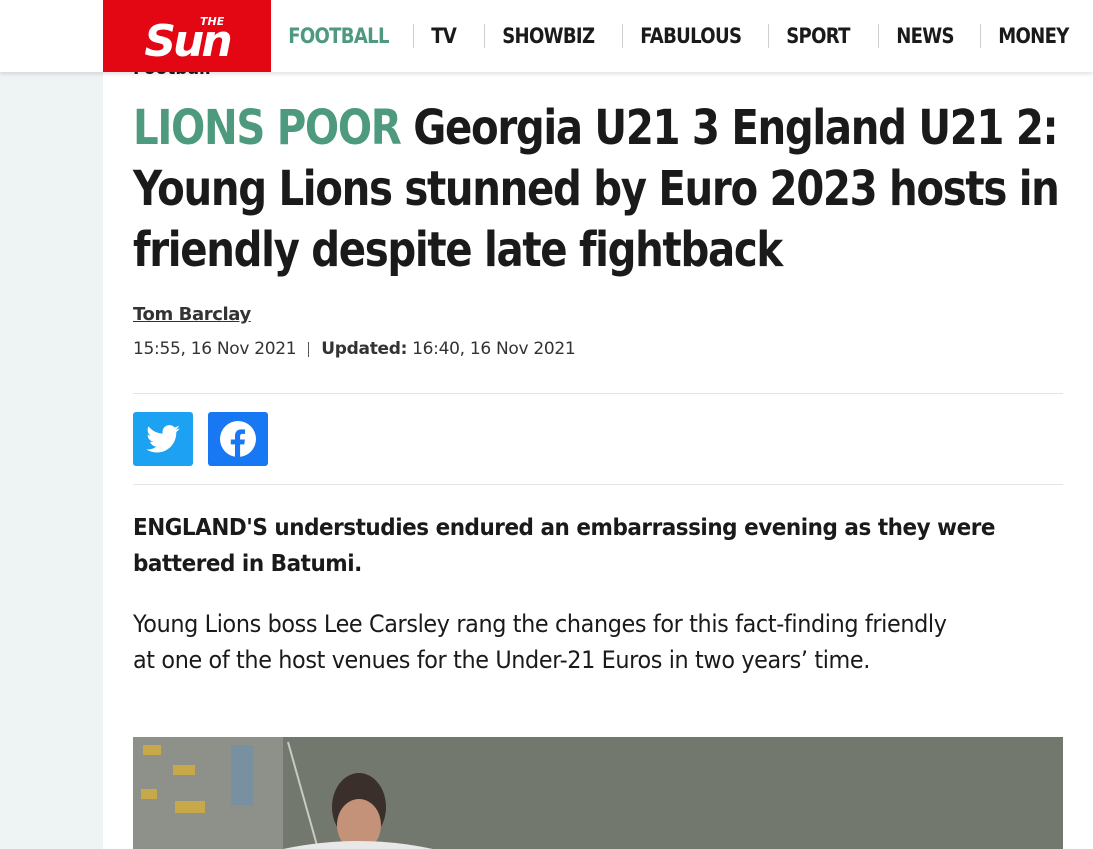 Image resolution: width=1093 pixels, height=849 pixels. Describe the element at coordinates (598, 484) in the screenshot. I see `divider-bottom` at that location.